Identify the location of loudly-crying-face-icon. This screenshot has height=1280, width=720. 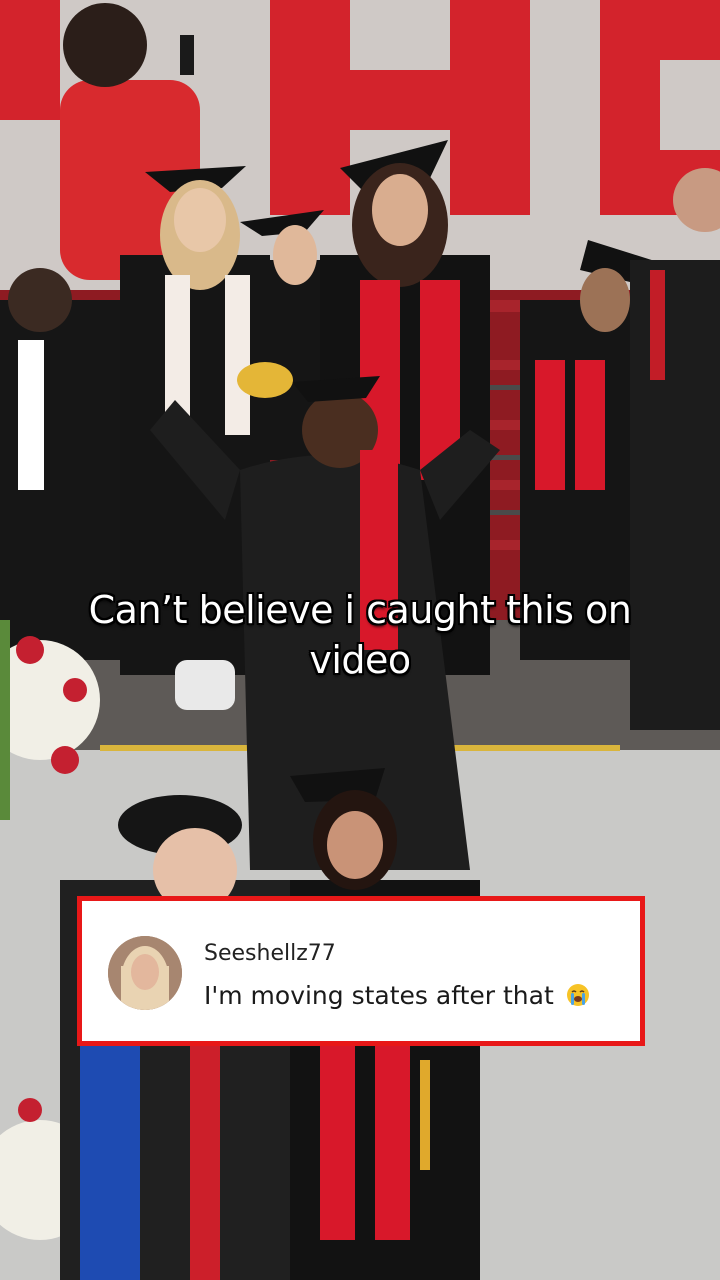
(578, 995).